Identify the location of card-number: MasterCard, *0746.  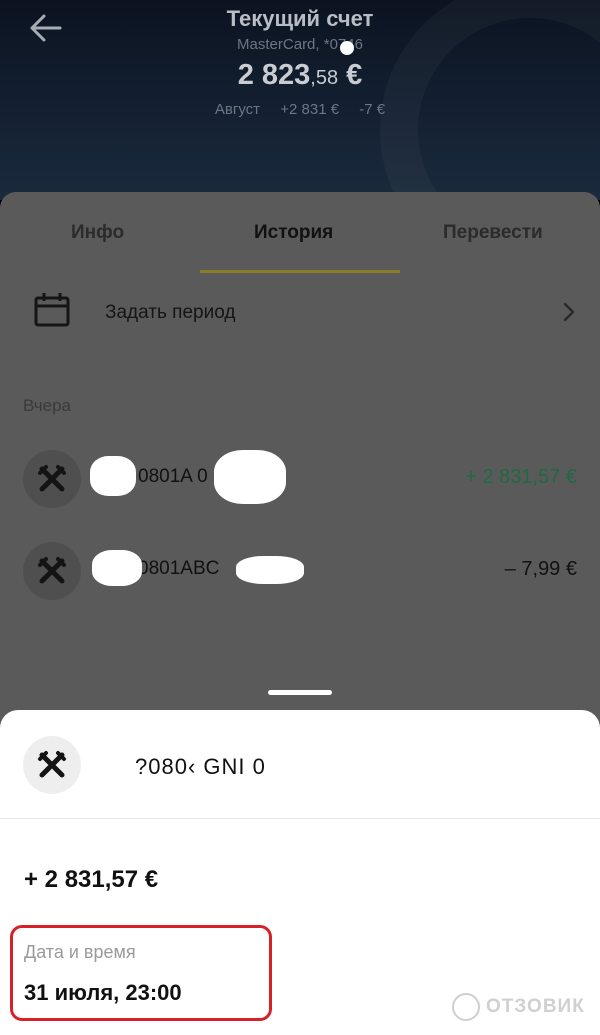
(300, 44).